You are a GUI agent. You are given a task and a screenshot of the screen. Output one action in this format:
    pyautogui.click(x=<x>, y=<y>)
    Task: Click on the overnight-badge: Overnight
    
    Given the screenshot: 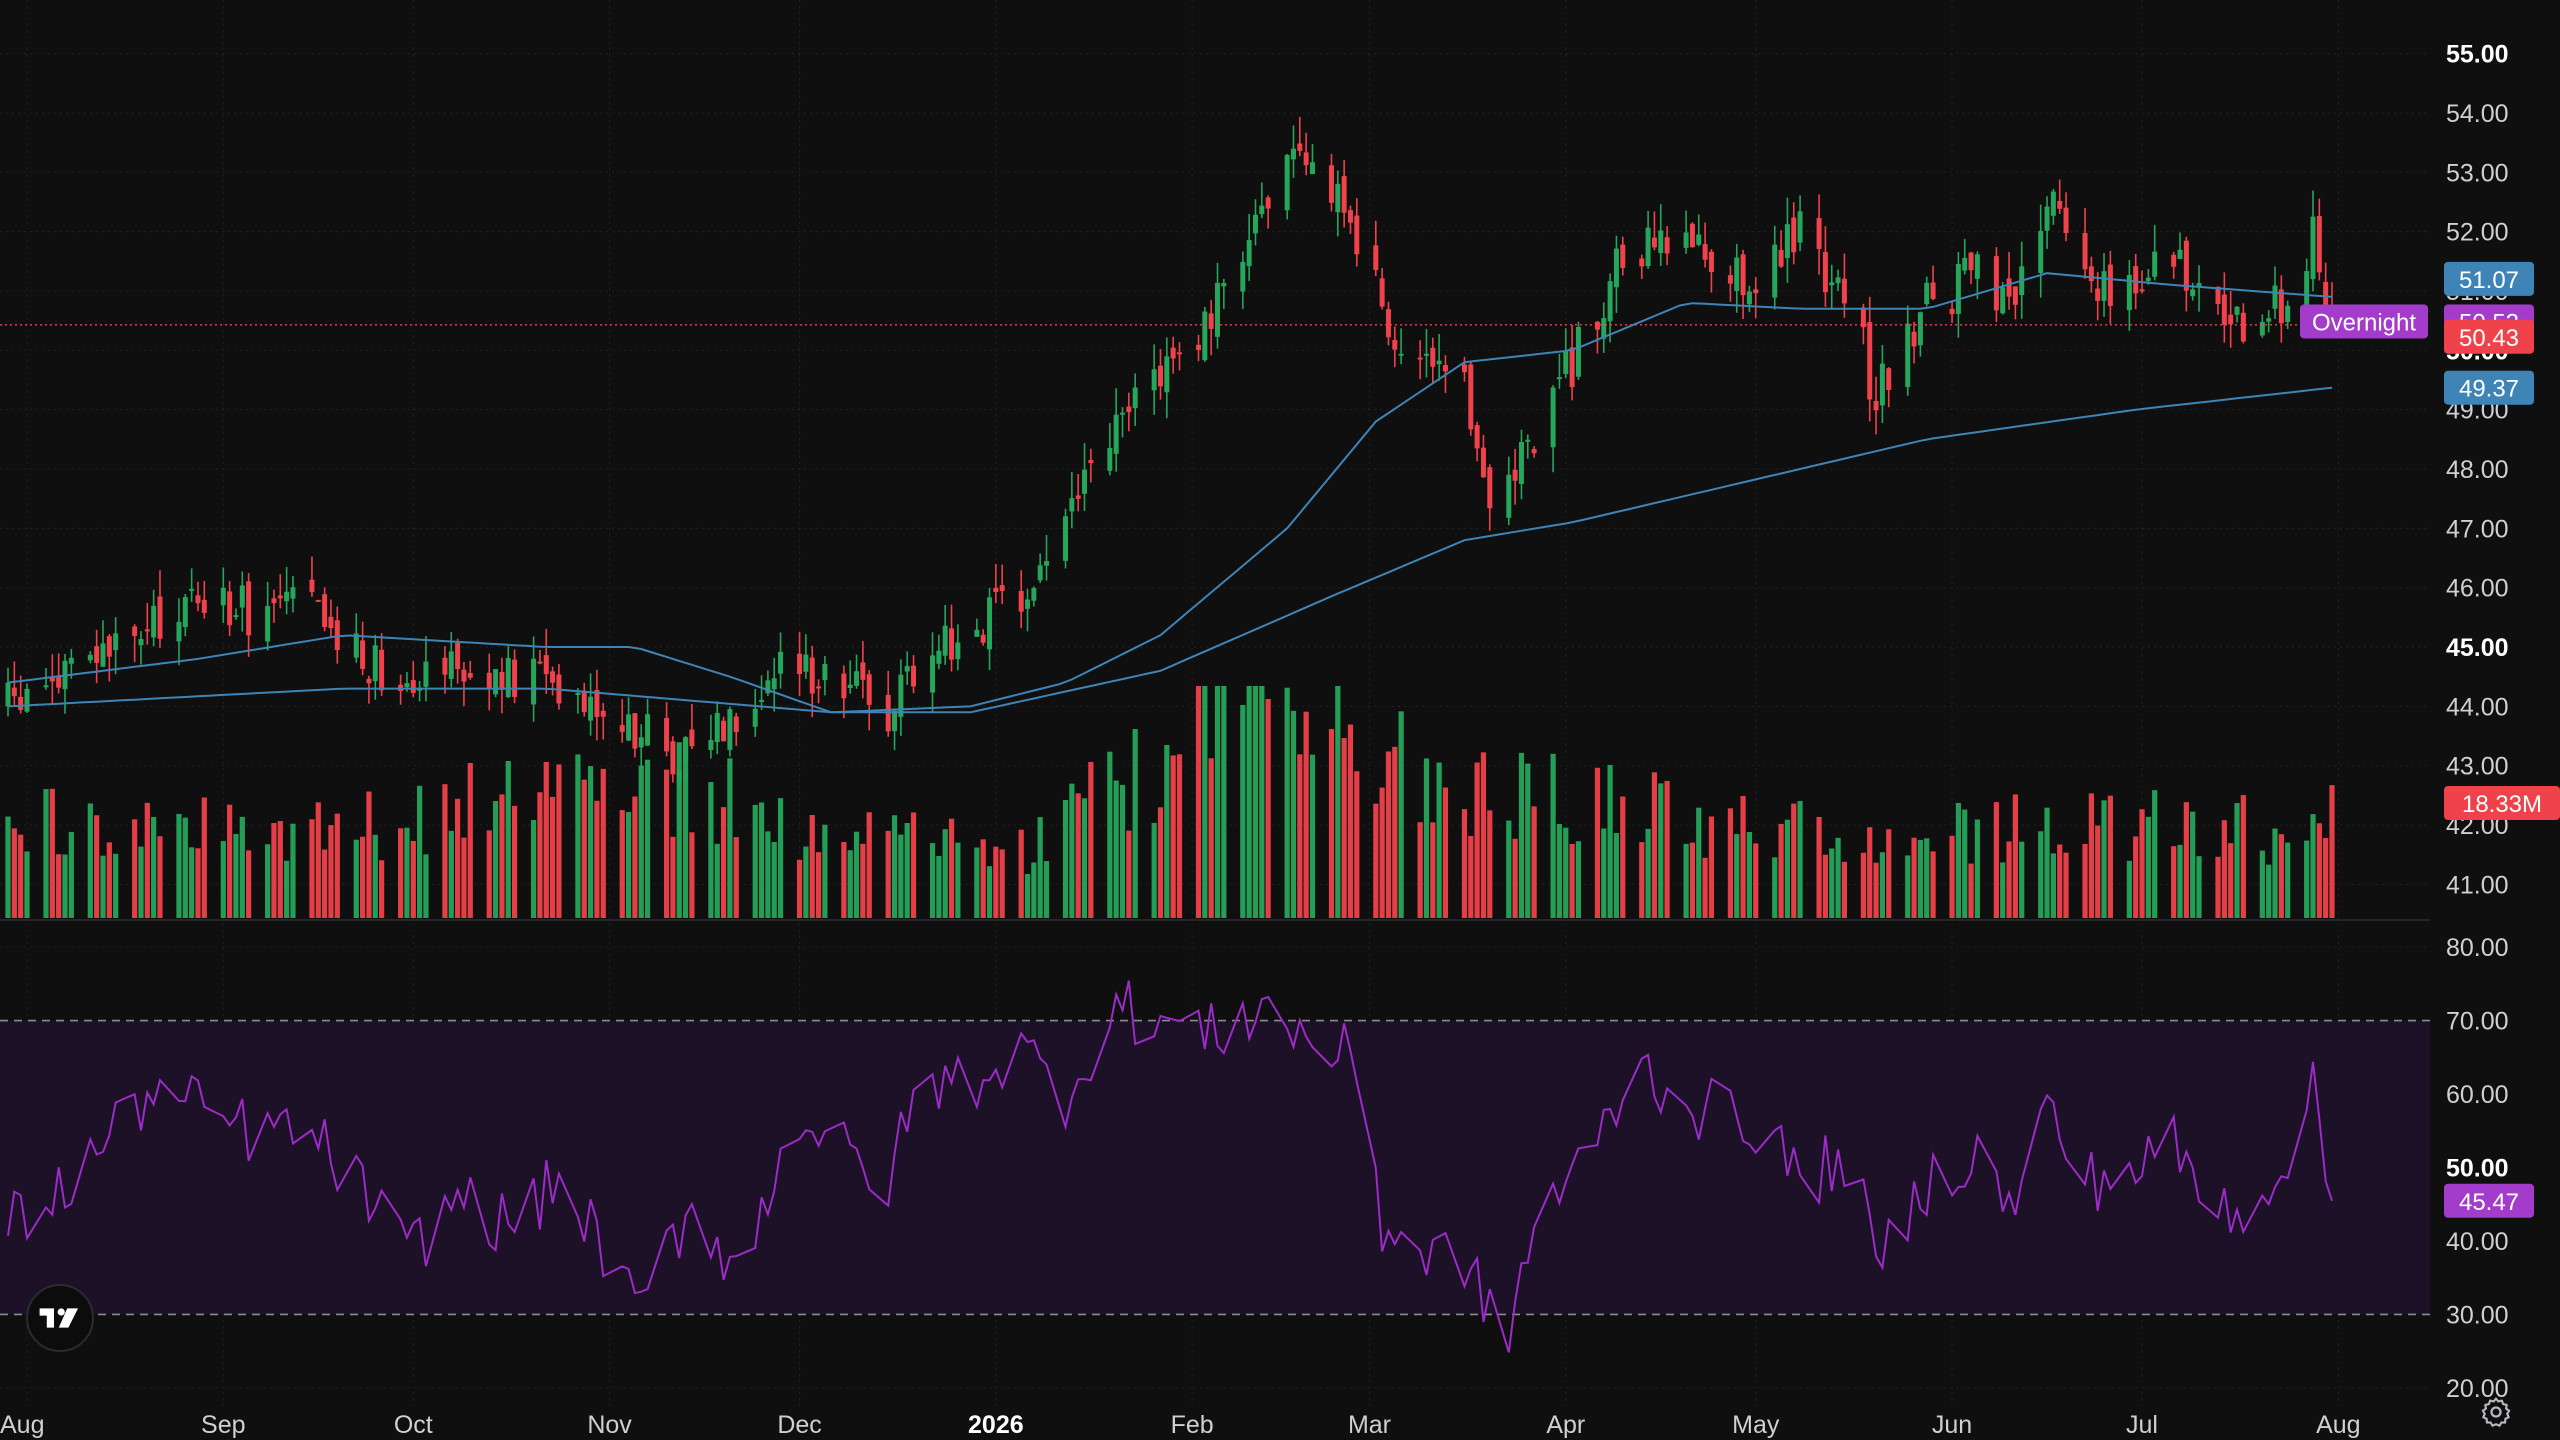 What is the action you would take?
    pyautogui.click(x=2364, y=321)
    